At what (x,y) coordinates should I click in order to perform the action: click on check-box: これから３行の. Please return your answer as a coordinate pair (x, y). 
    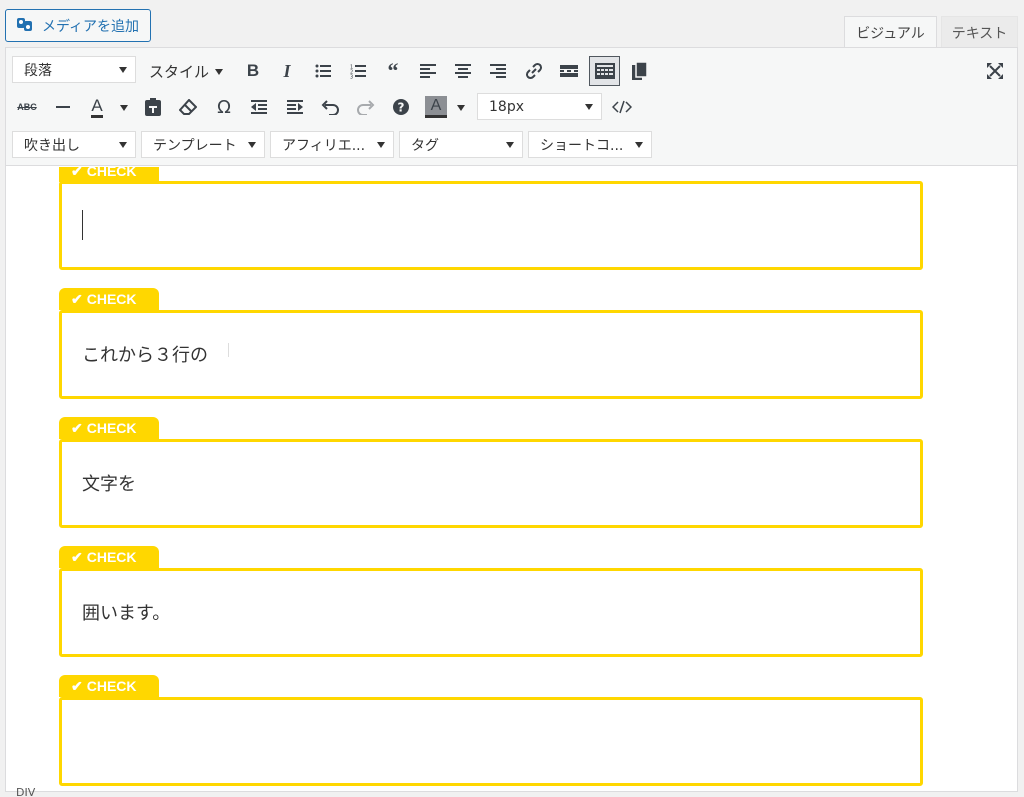
    Looking at the image, I should click on (491, 354).